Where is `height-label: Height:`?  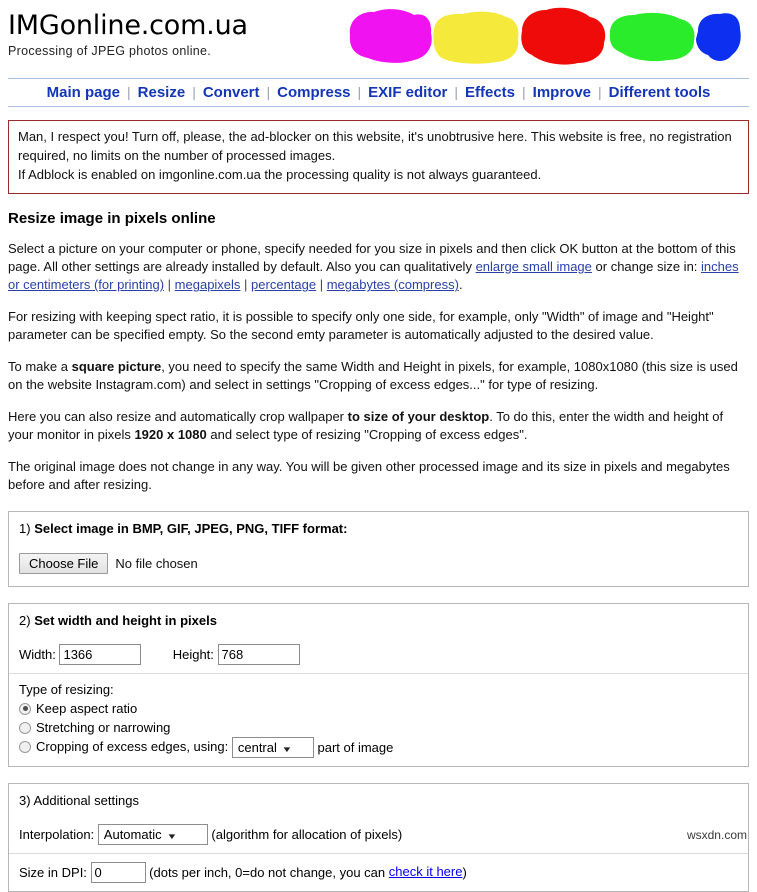
height-label: Height: is located at coordinates (193, 654).